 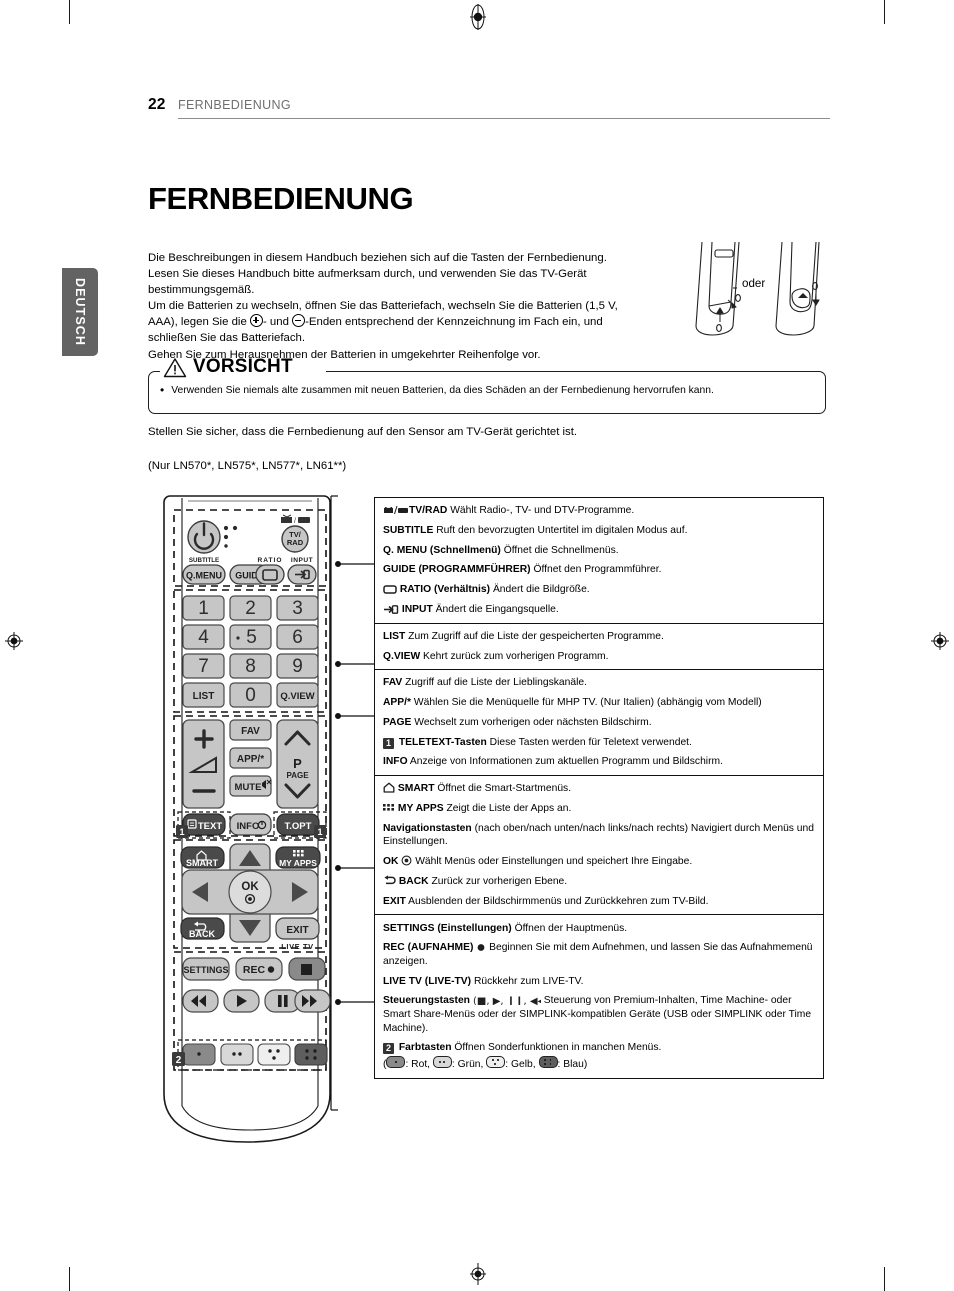 What do you see at coordinates (297, 696) in the screenshot?
I see `svg-text: Q.VIEW` at bounding box center [297, 696].